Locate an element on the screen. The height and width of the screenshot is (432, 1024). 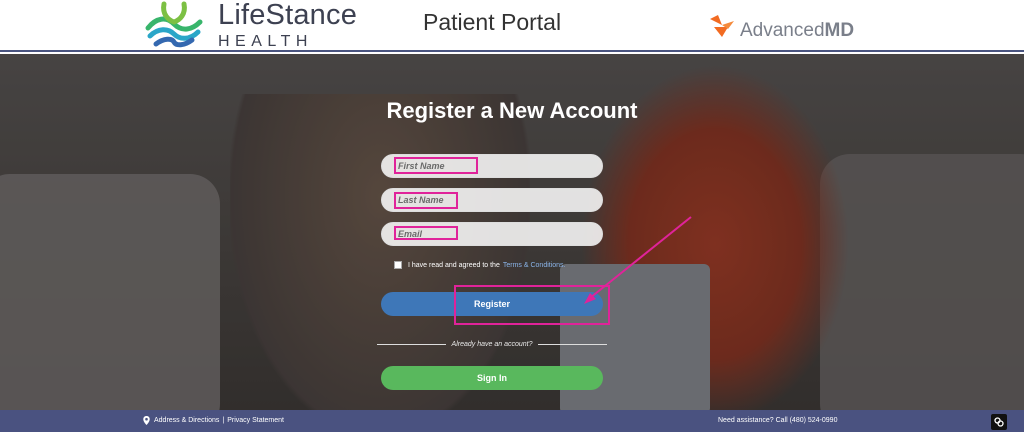
divider-text: Already have an account? is located at coordinates (492, 344).